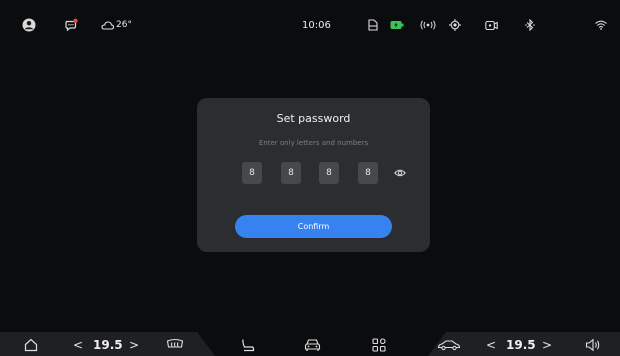  What do you see at coordinates (372, 25) in the screenshot?
I see `sim-card-icon` at bounding box center [372, 25].